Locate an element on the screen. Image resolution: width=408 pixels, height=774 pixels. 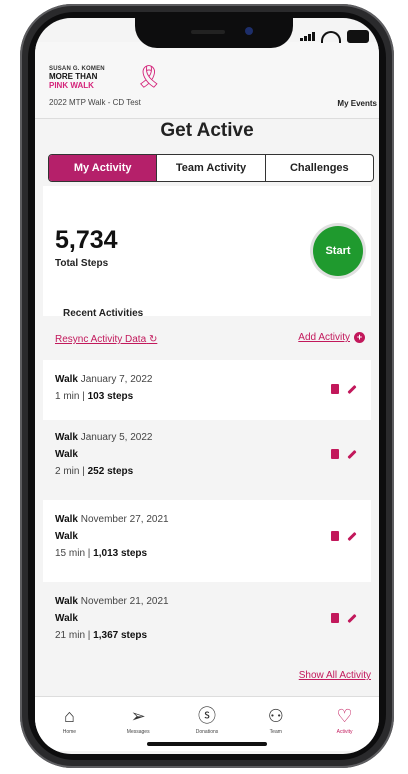
activity-tabs: My Activity Team Activity Challenges is located at coordinates (211, 168).